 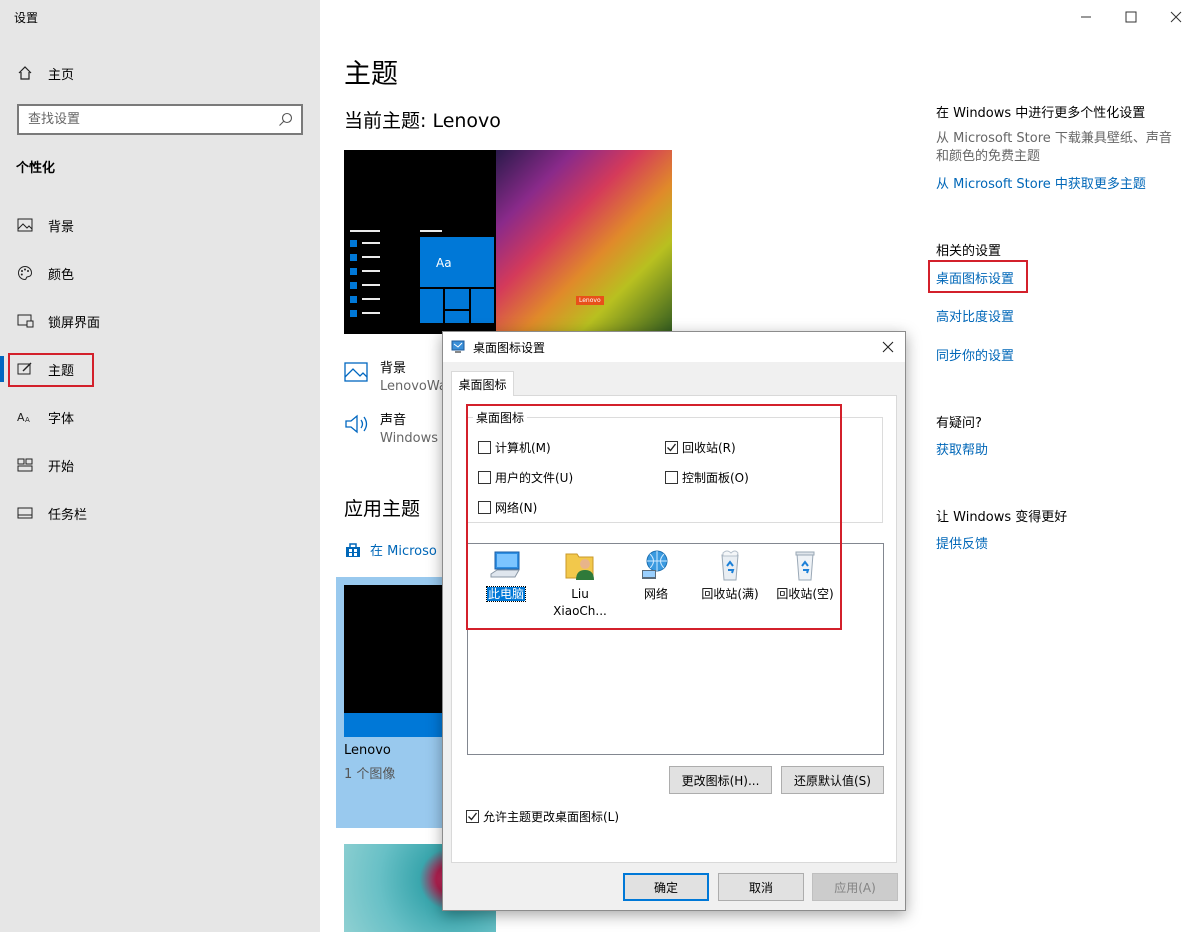 What do you see at coordinates (45, 73) in the screenshot?
I see `sidebar-item-home: 主页` at bounding box center [45, 73].